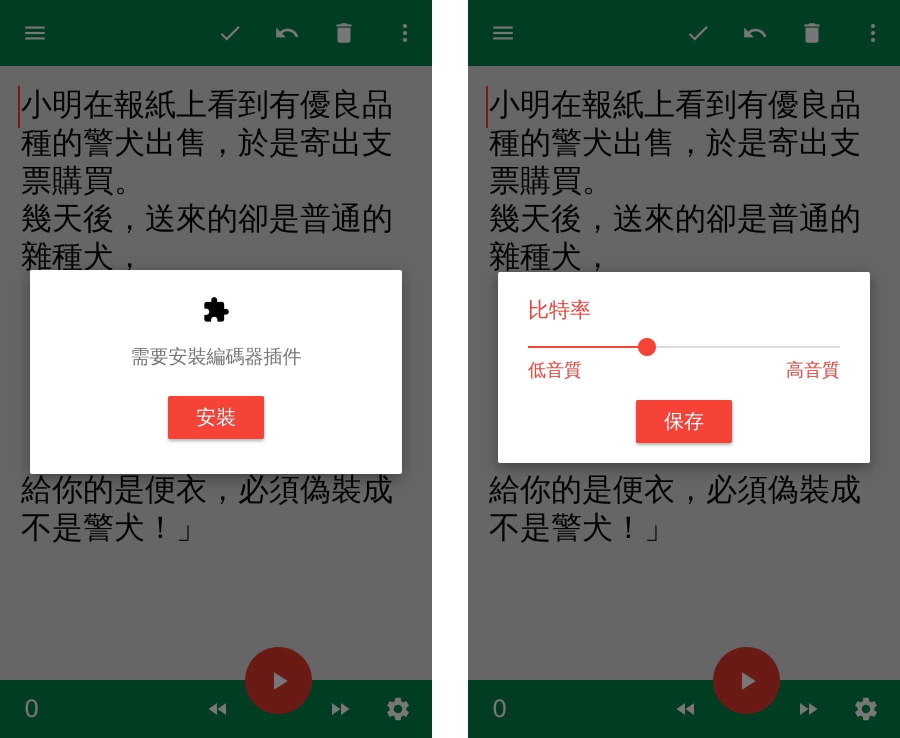  What do you see at coordinates (684, 421) in the screenshot?
I see `save-button: 保存` at bounding box center [684, 421].